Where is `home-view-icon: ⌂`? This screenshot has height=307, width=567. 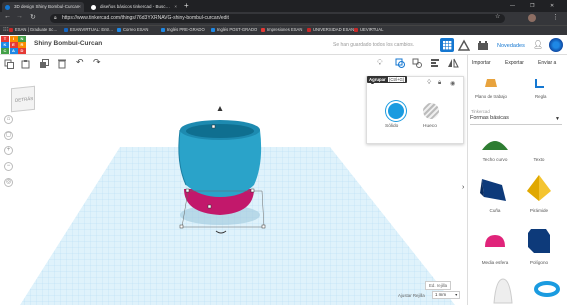 home-view-icon: ⌂ is located at coordinates (8, 119).